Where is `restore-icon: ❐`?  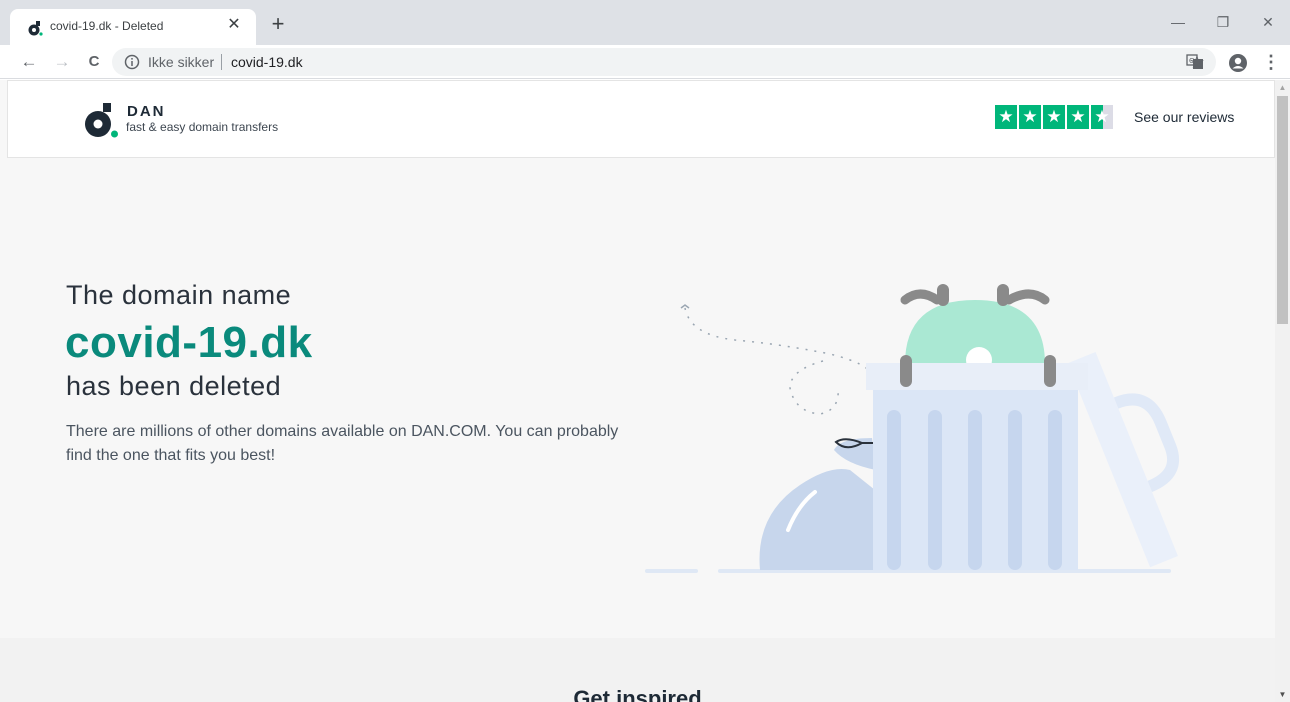 restore-icon: ❐ is located at coordinates (1223, 22).